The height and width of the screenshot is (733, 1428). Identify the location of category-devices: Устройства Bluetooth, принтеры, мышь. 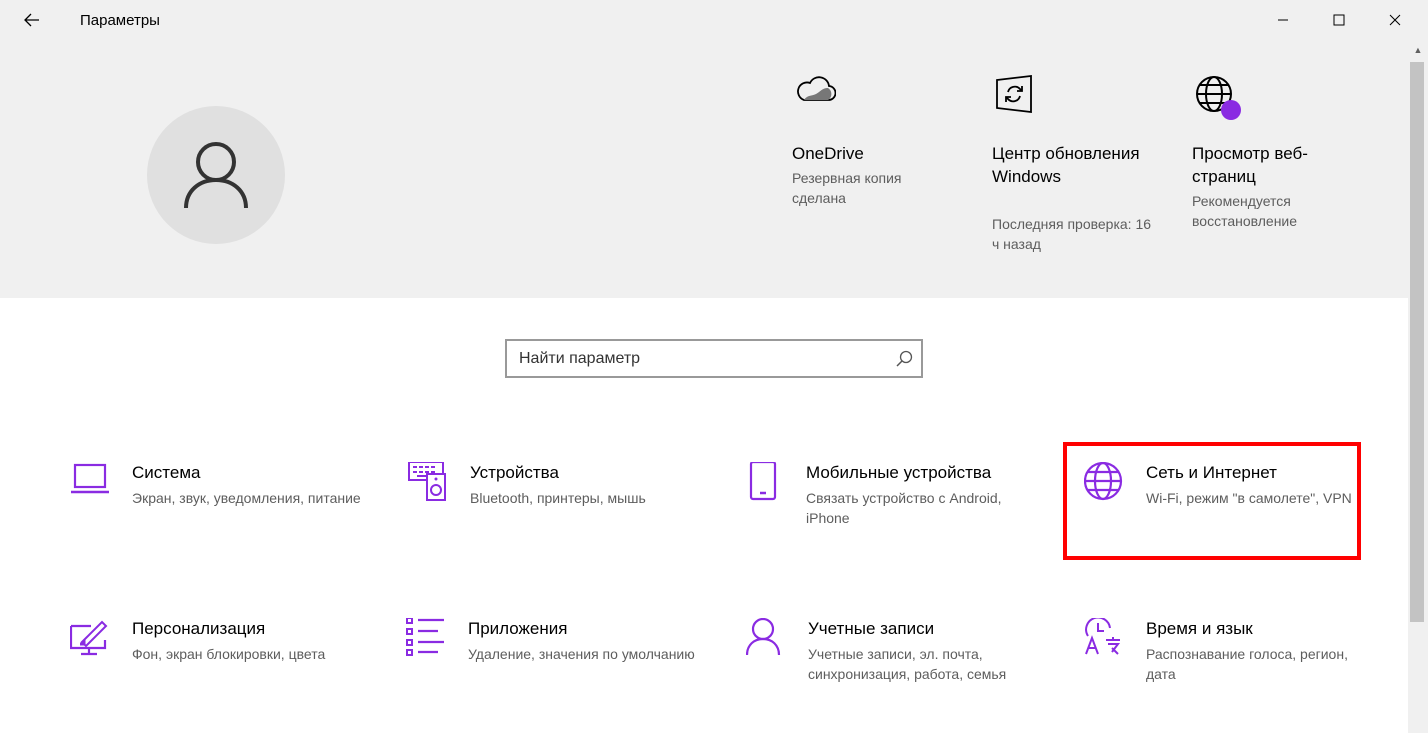
(558, 516).